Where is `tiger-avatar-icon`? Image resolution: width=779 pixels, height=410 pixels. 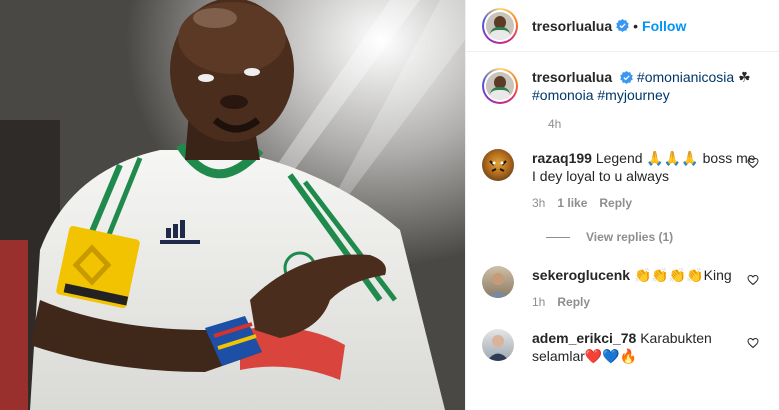 tiger-avatar-icon is located at coordinates (498, 166).